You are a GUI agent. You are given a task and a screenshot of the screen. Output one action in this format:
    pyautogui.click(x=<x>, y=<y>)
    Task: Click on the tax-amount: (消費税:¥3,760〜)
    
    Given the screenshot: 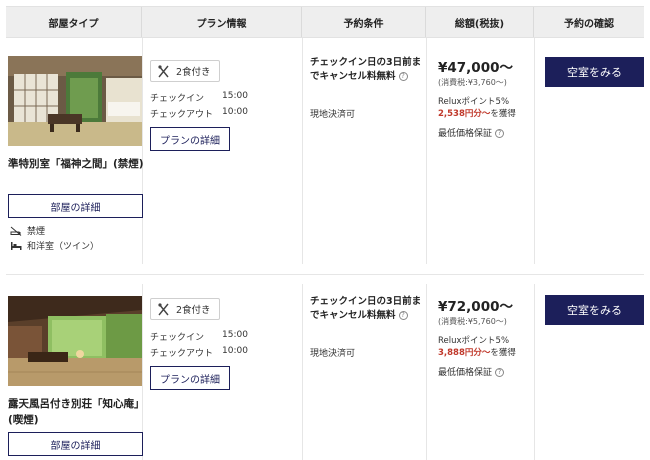 What is the action you would take?
    pyautogui.click(x=472, y=82)
    